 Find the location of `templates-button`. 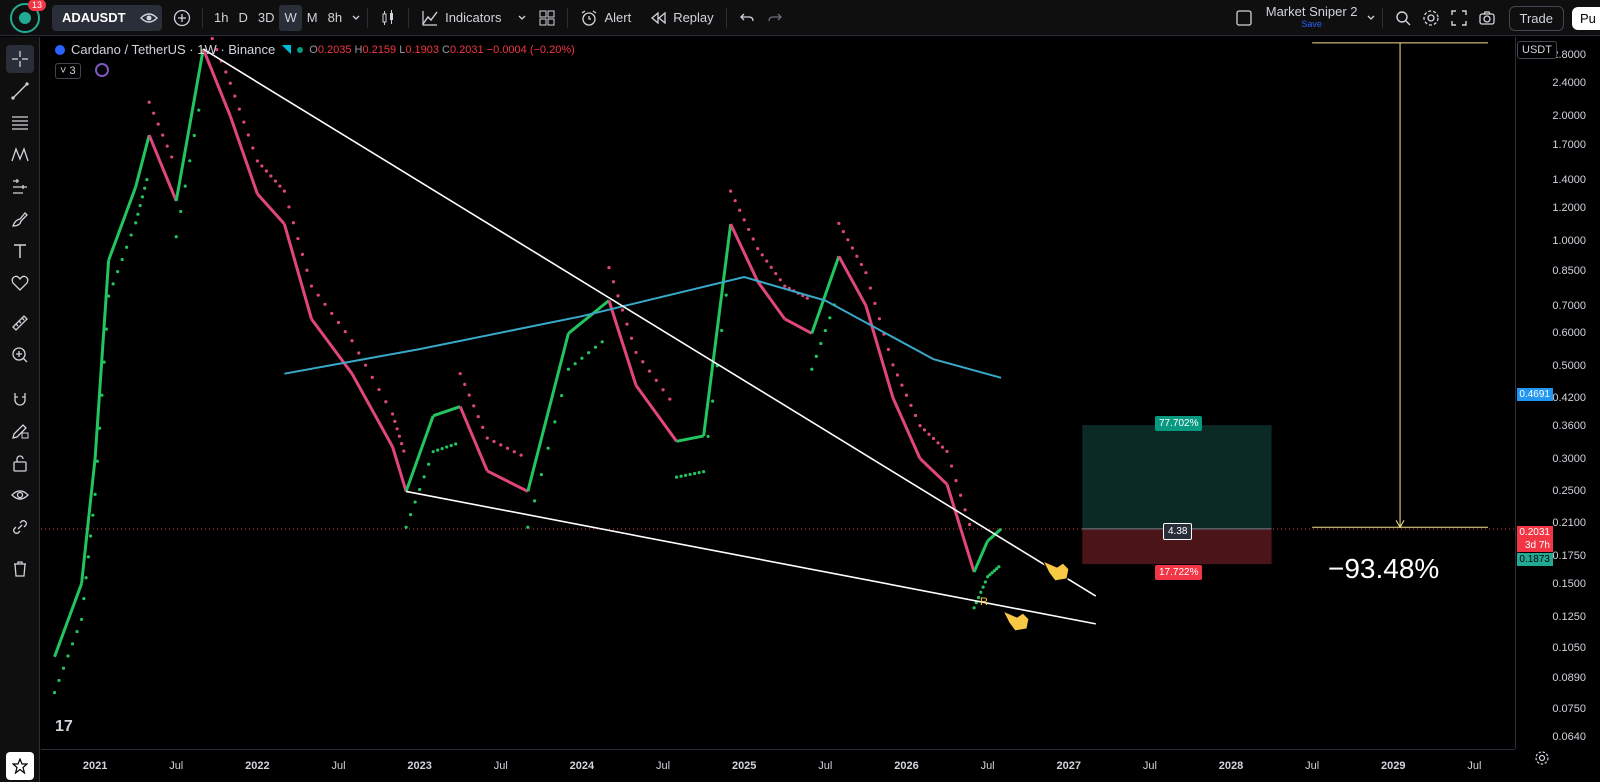

templates-button is located at coordinates (547, 18).